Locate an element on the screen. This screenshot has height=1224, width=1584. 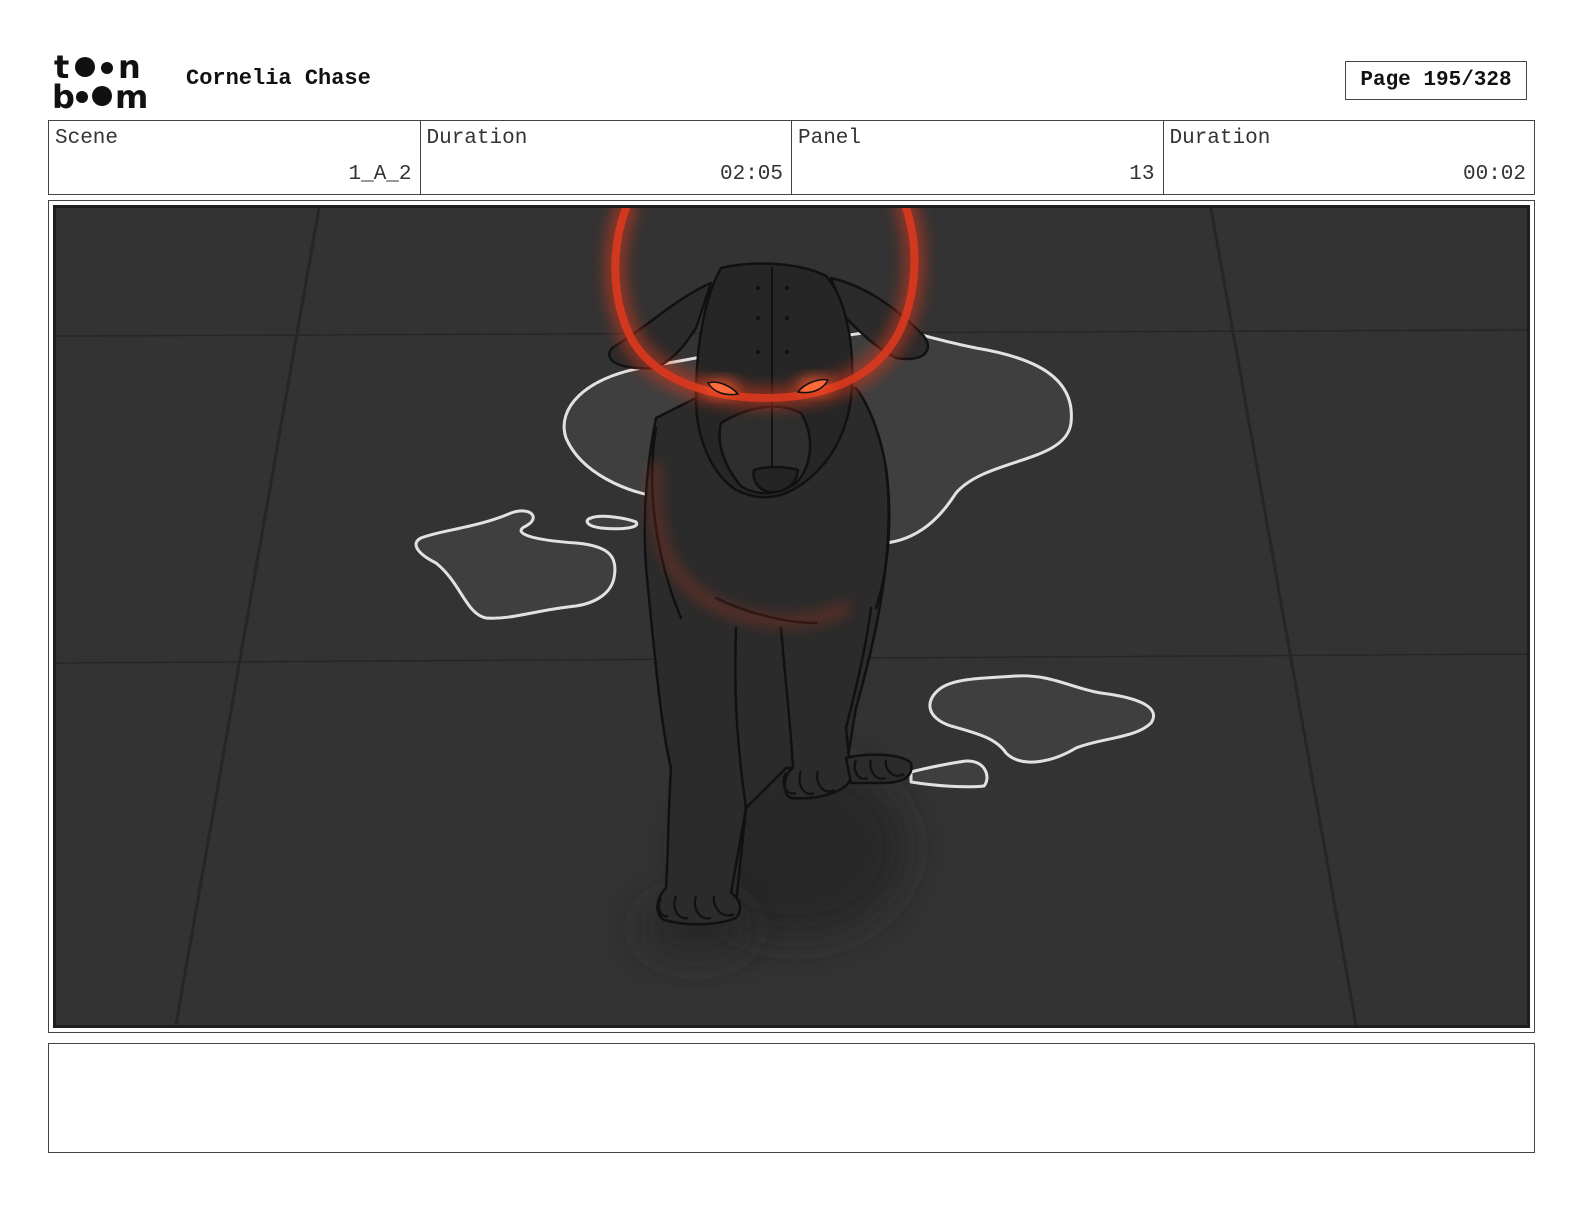
panel-value: 13 is located at coordinates (1142, 174).